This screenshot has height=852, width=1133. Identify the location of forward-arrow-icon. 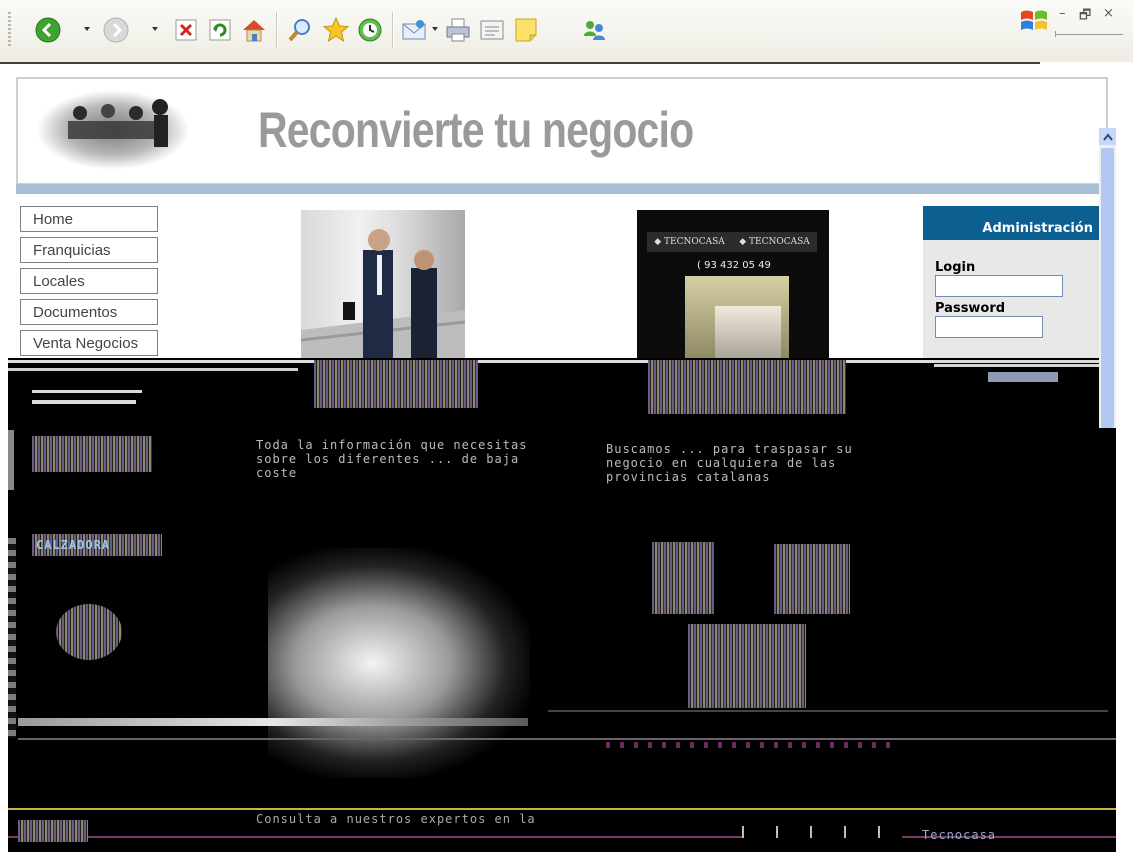
(116, 30).